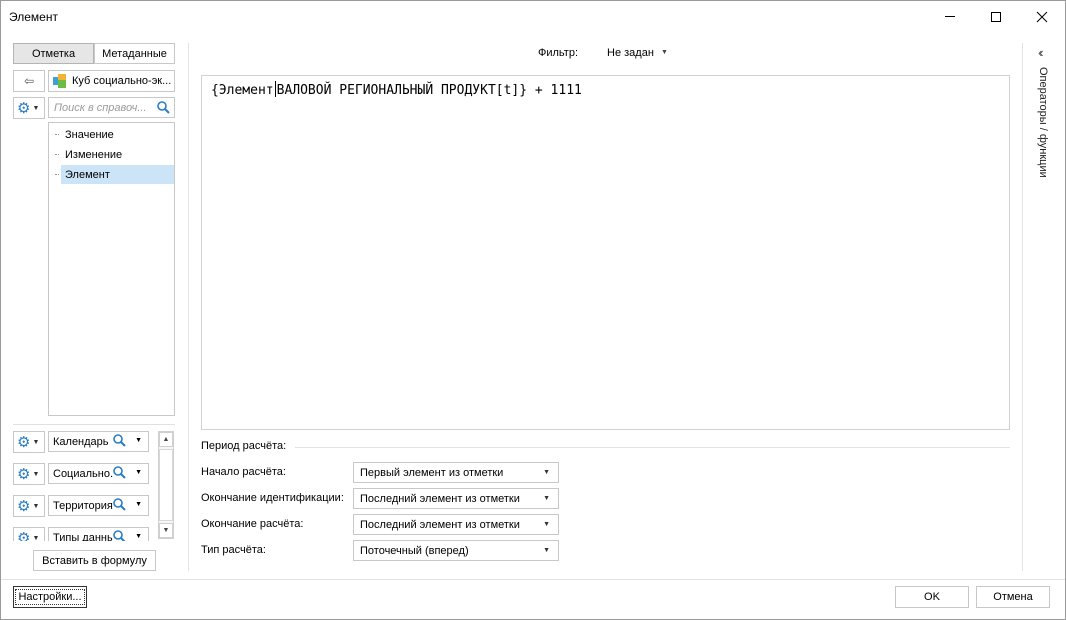  Describe the element at coordinates (630, 53) in the screenshot. I see `filter-dropdown: Не задан` at that location.